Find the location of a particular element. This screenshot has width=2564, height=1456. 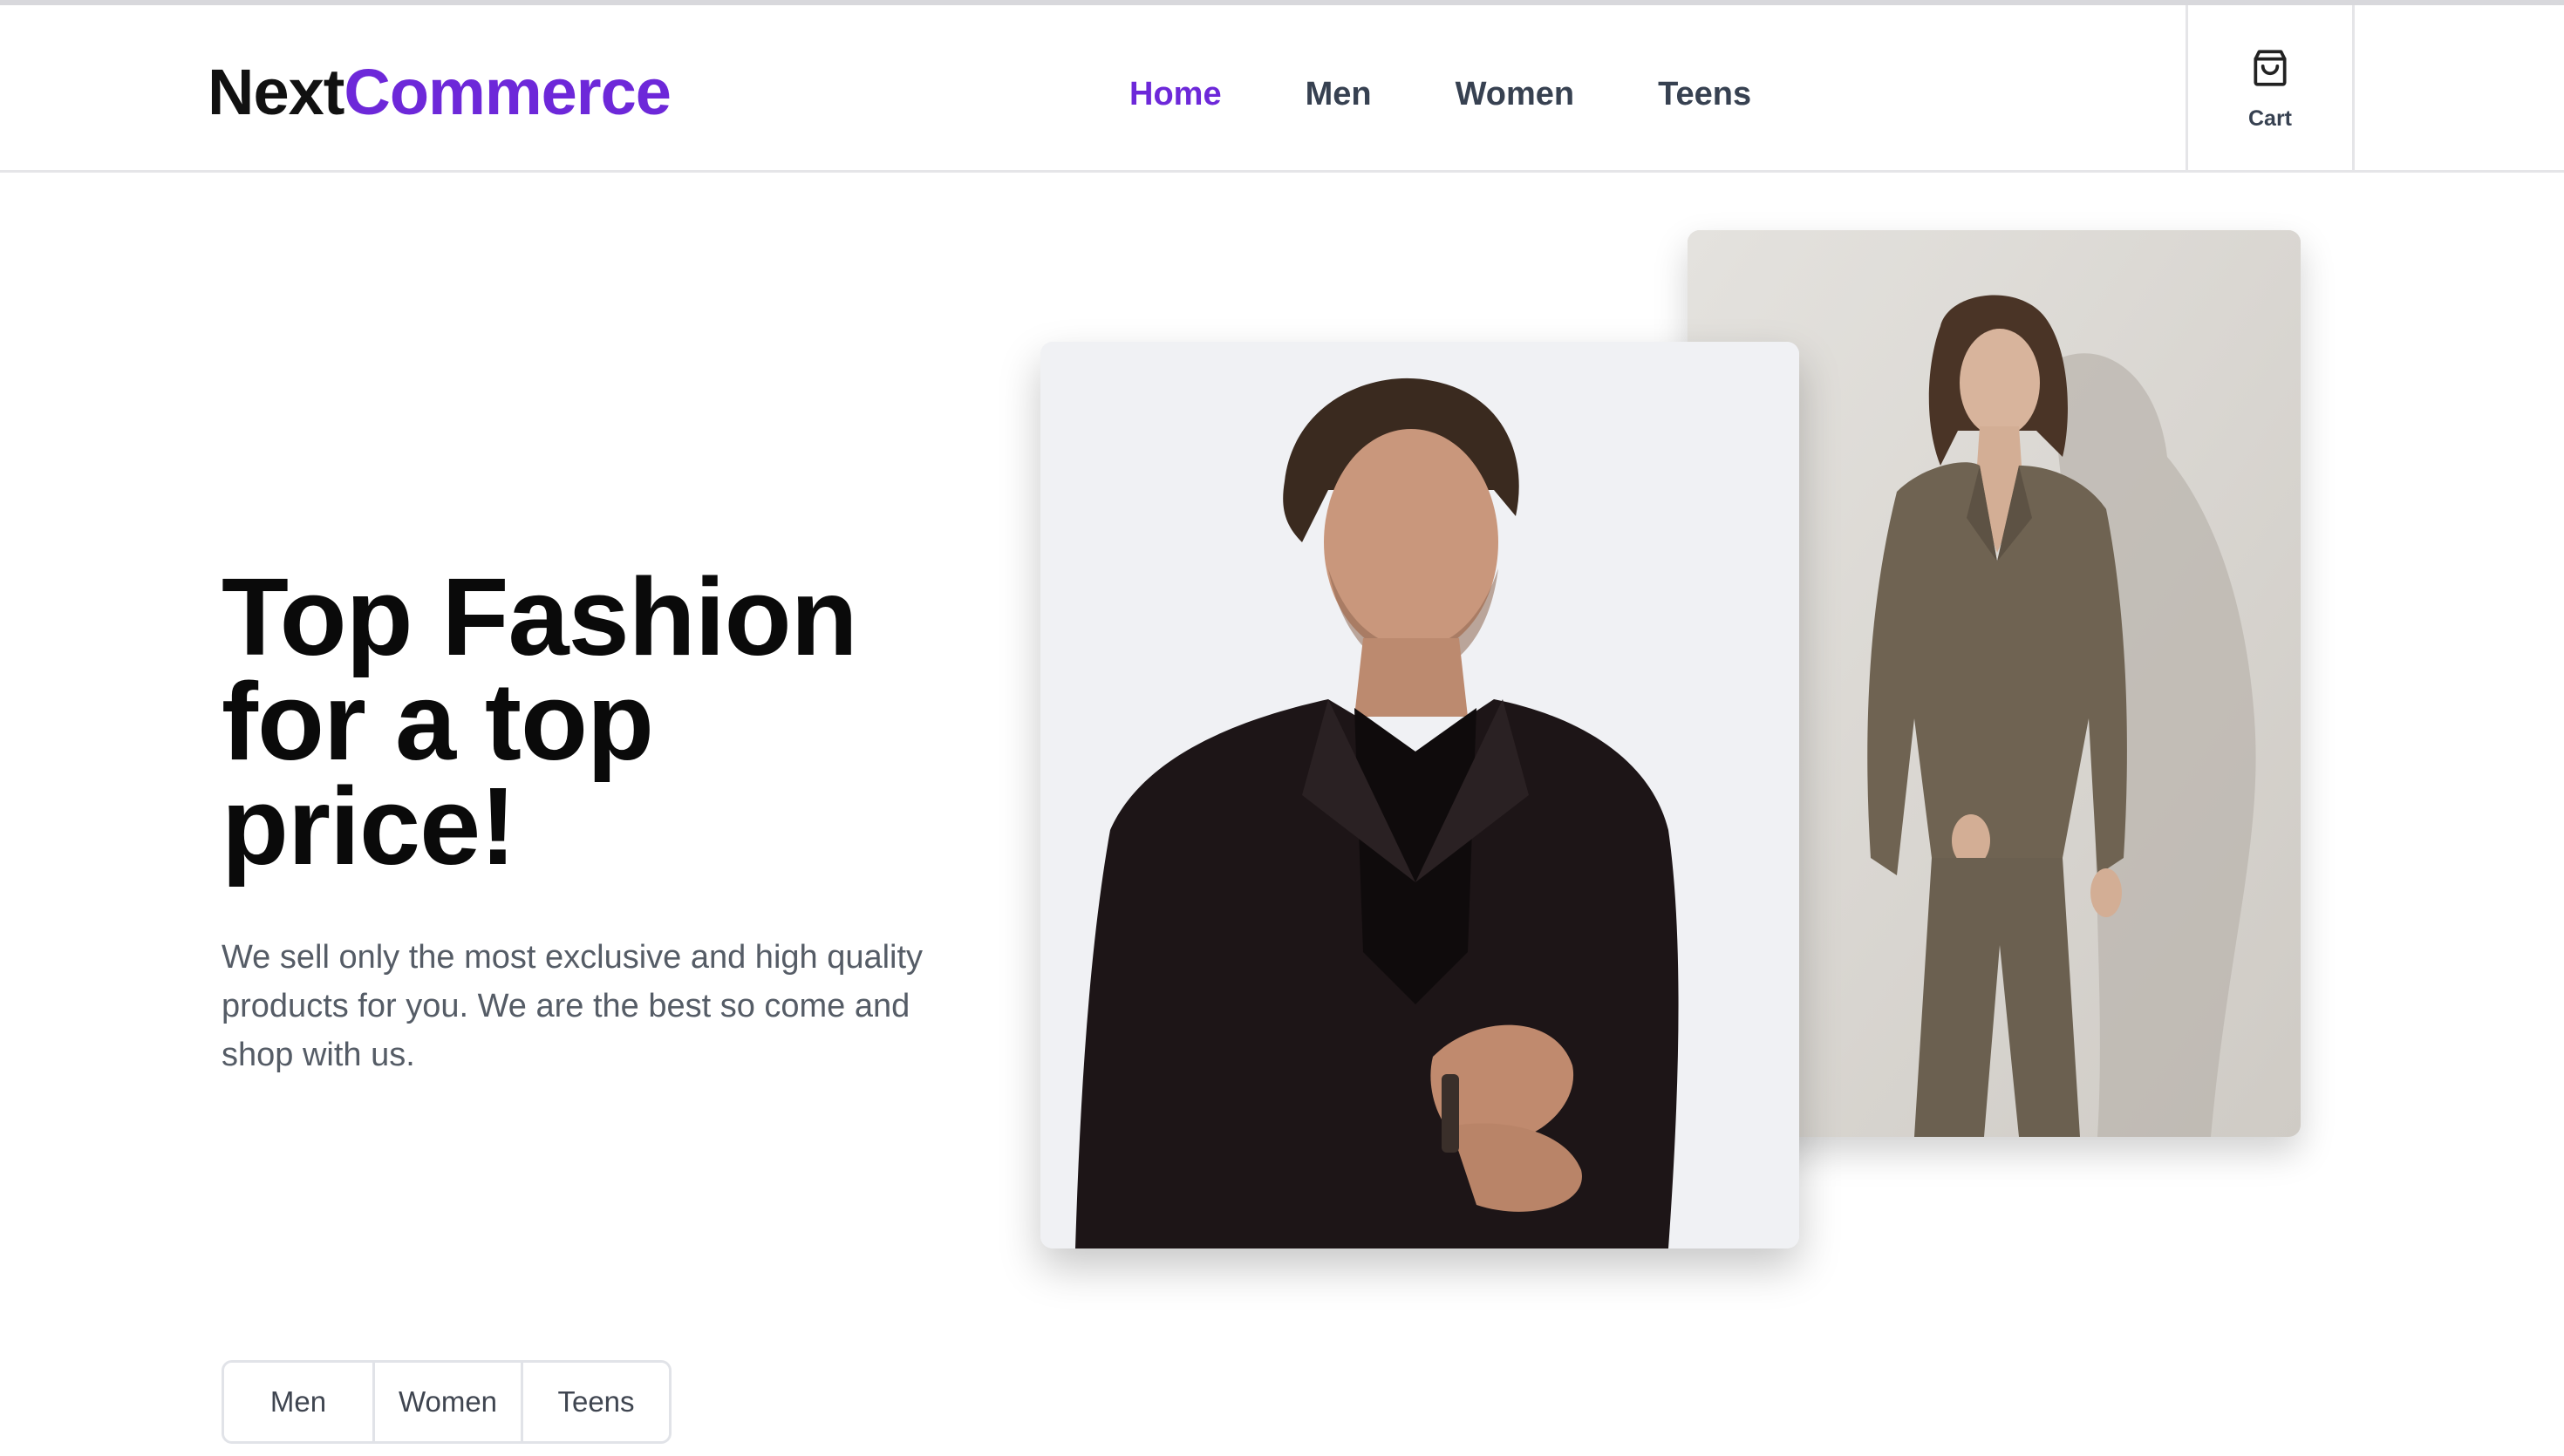

cart-button: Cart is located at coordinates (2270, 89).